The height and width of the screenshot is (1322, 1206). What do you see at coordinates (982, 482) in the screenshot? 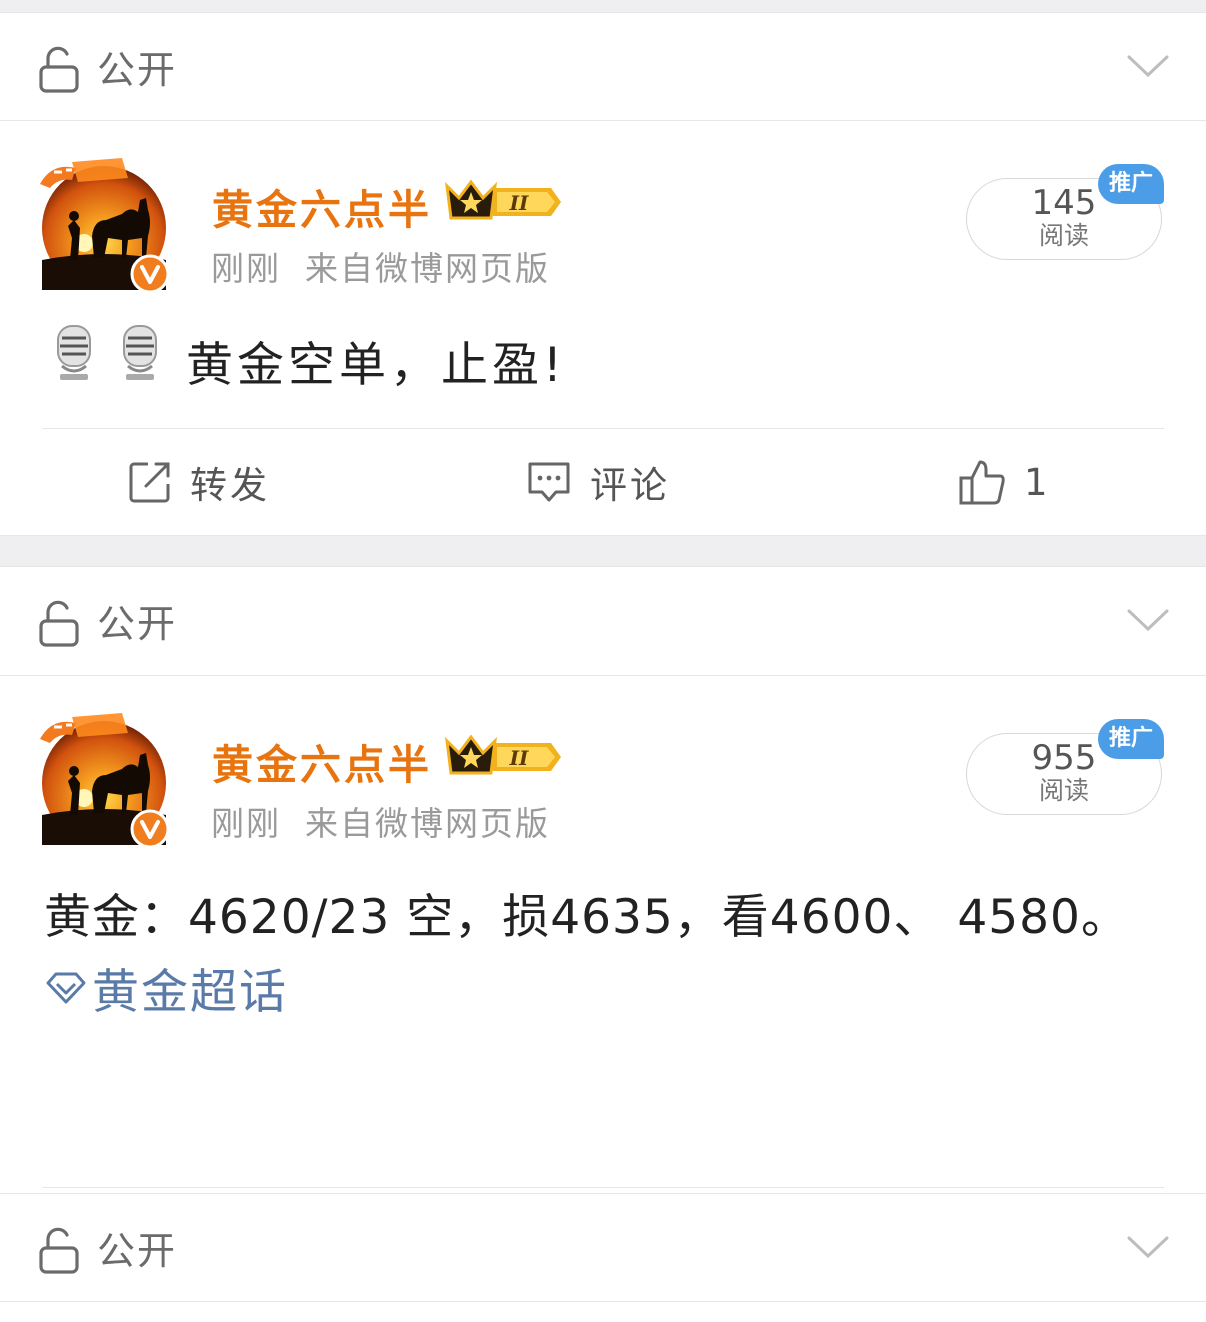
I see `thumbs-up-icon` at bounding box center [982, 482].